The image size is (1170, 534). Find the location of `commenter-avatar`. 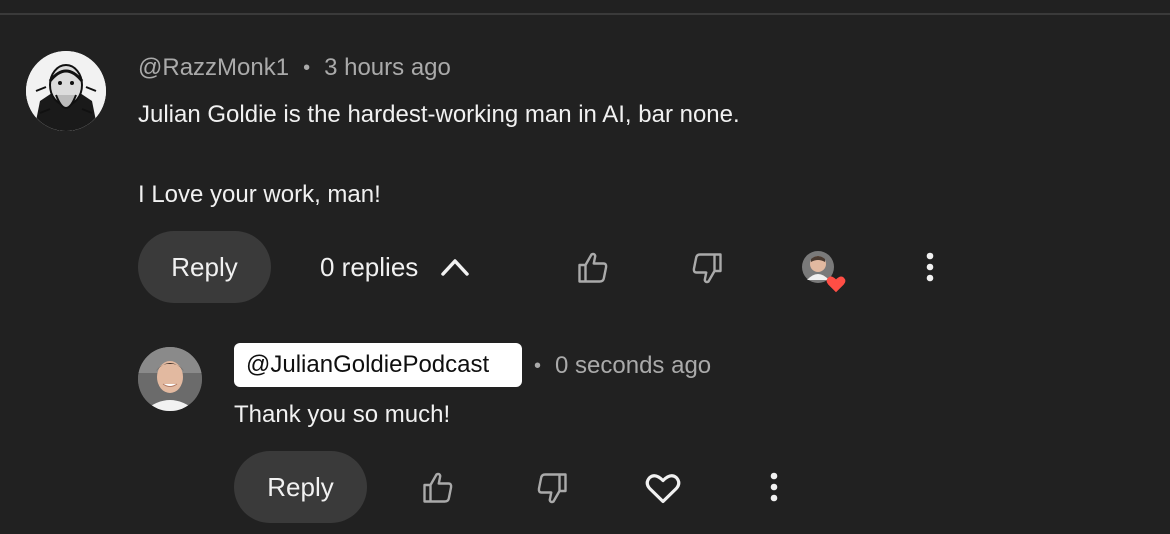

commenter-avatar is located at coordinates (66, 91).